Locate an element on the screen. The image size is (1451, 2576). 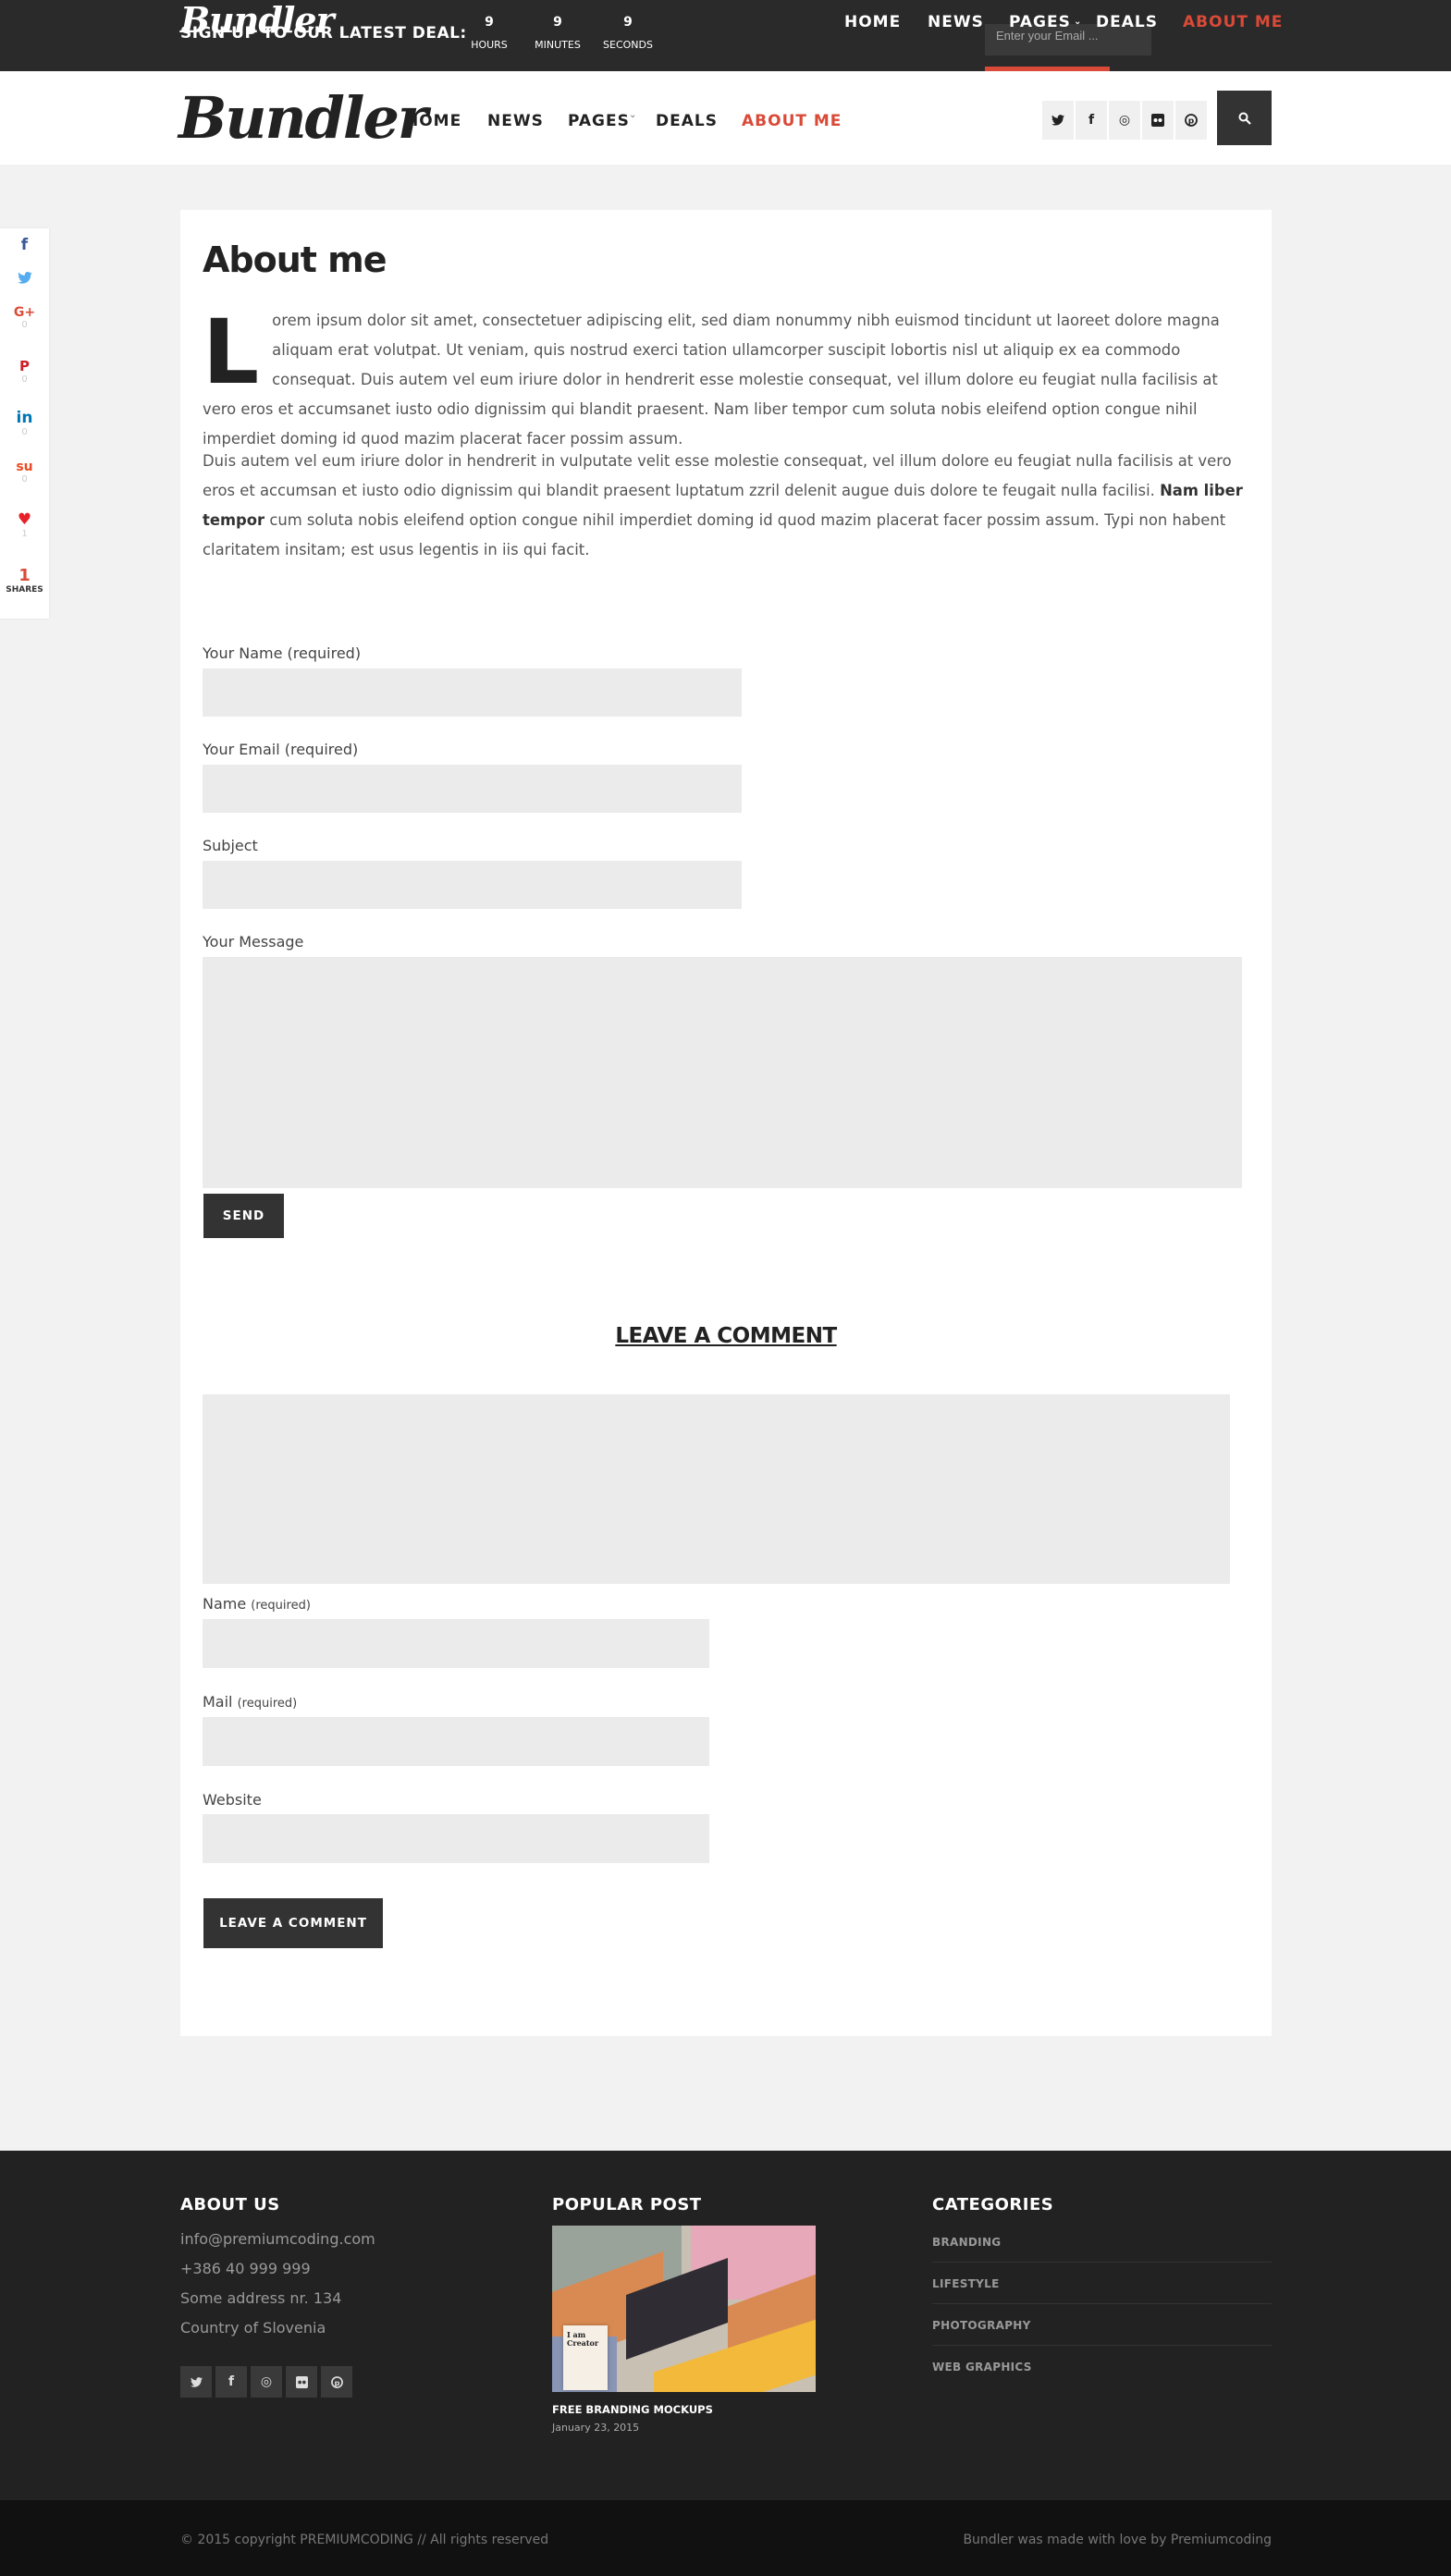
top-nav-home: HOME is located at coordinates (872, 22).